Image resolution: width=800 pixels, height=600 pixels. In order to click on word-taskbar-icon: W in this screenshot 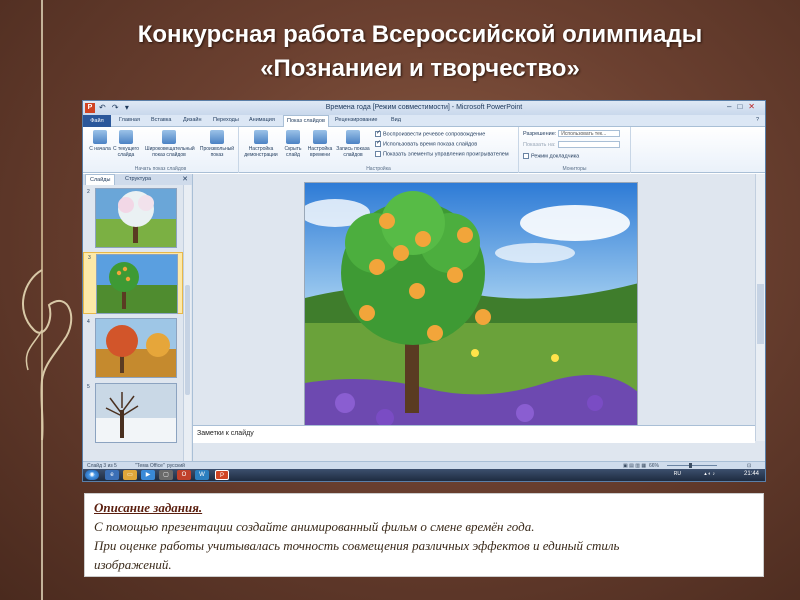, I will do `click(202, 475)`.